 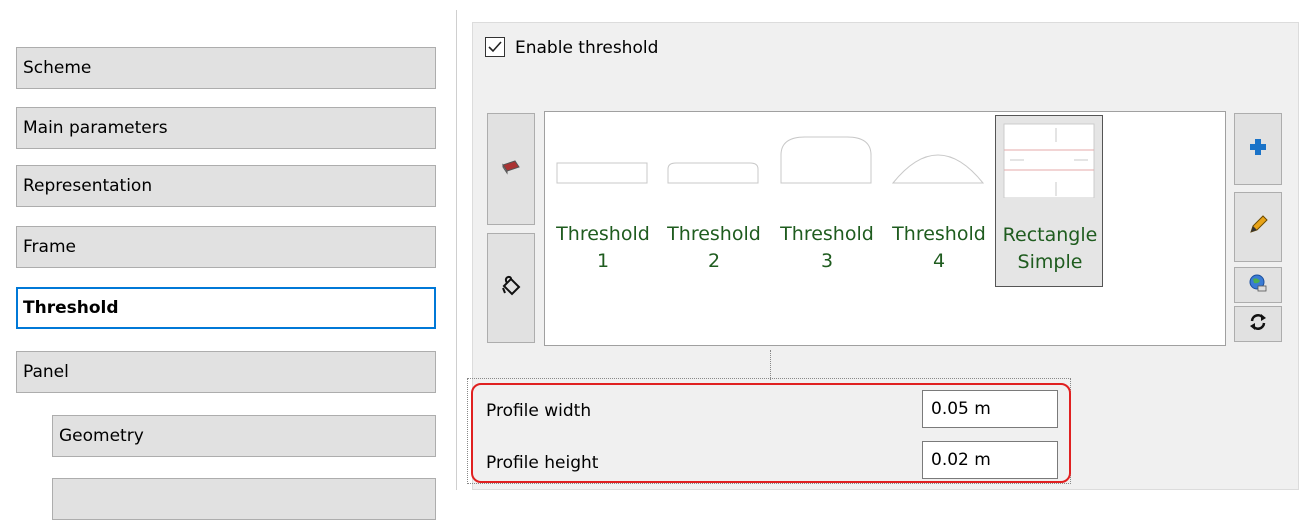 What do you see at coordinates (827, 201) in the screenshot?
I see `gallery-item-threshold-3: Threshold 3` at bounding box center [827, 201].